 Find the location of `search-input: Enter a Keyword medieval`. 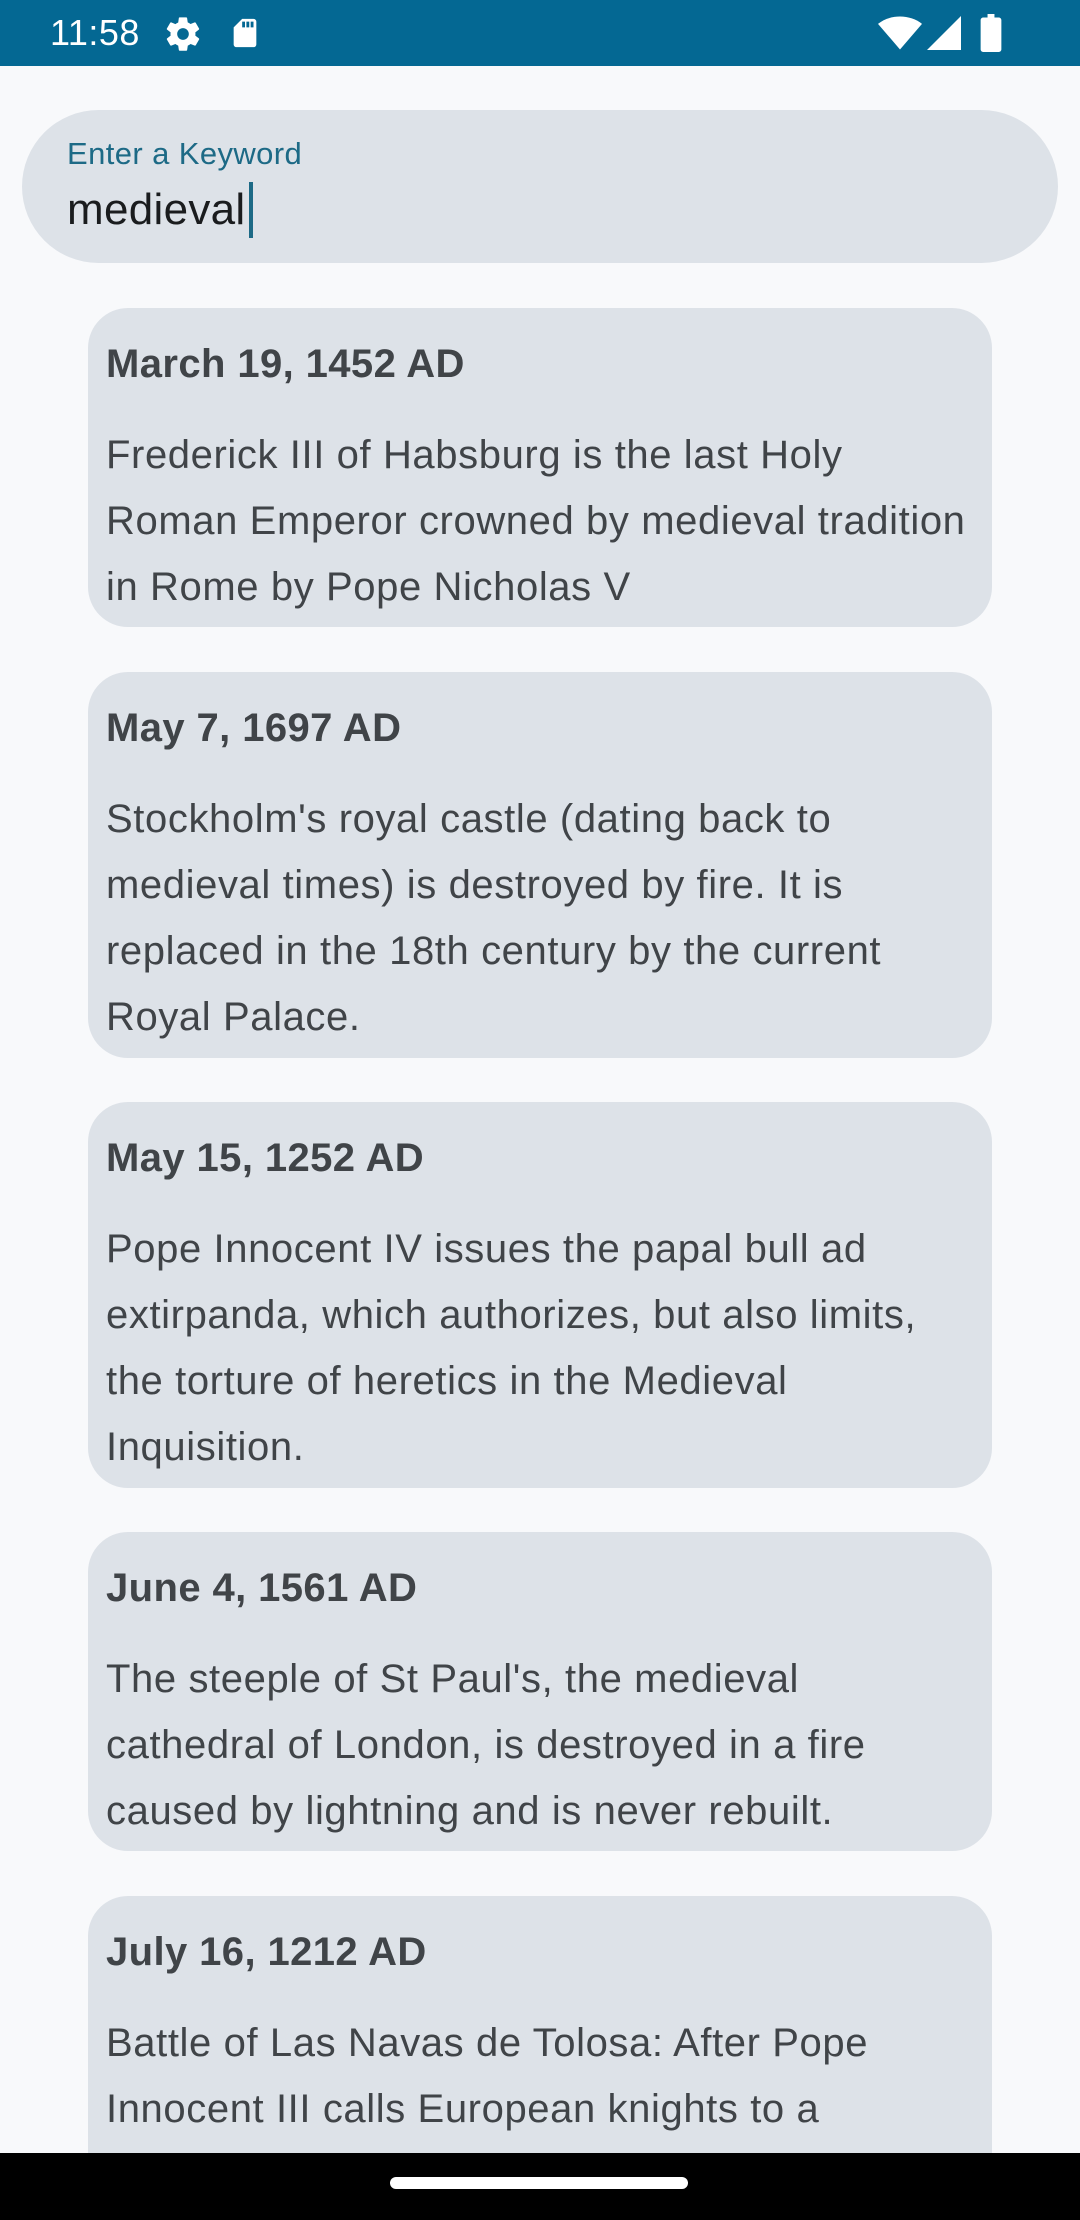

search-input: Enter a Keyword medieval is located at coordinates (540, 186).